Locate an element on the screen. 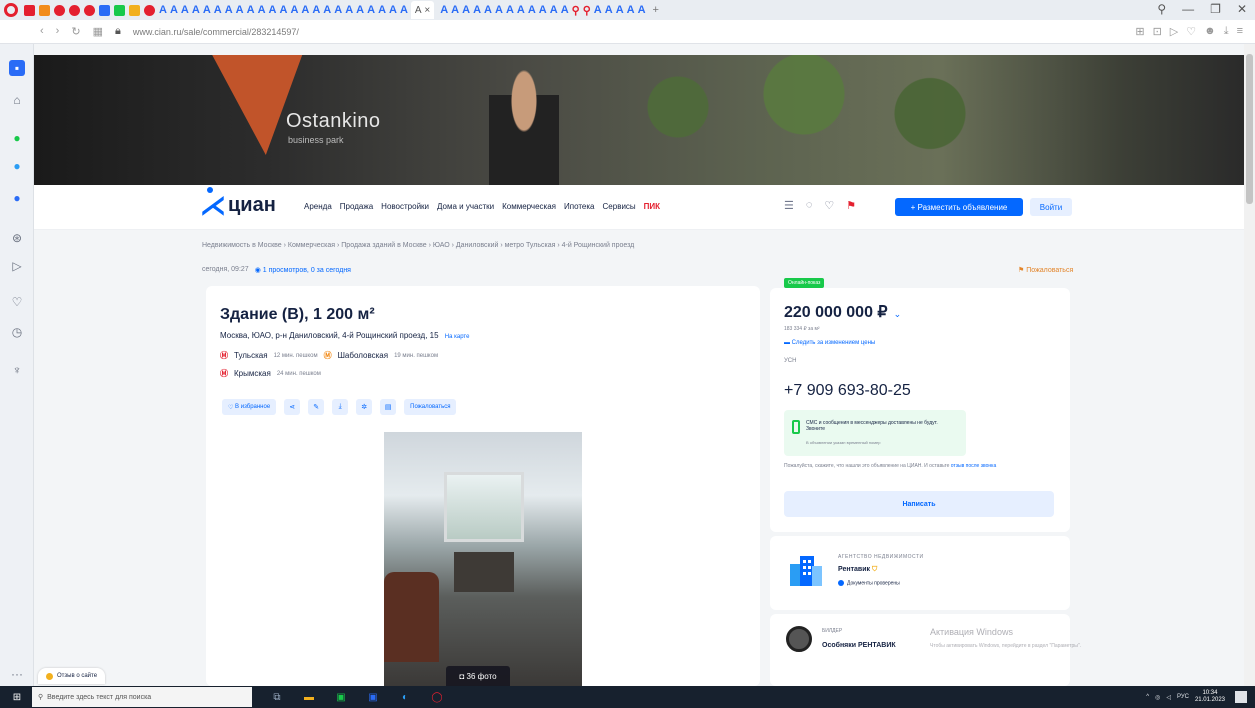 The image size is (1255, 708). menu-item-pik: ПИК is located at coordinates (652, 206).